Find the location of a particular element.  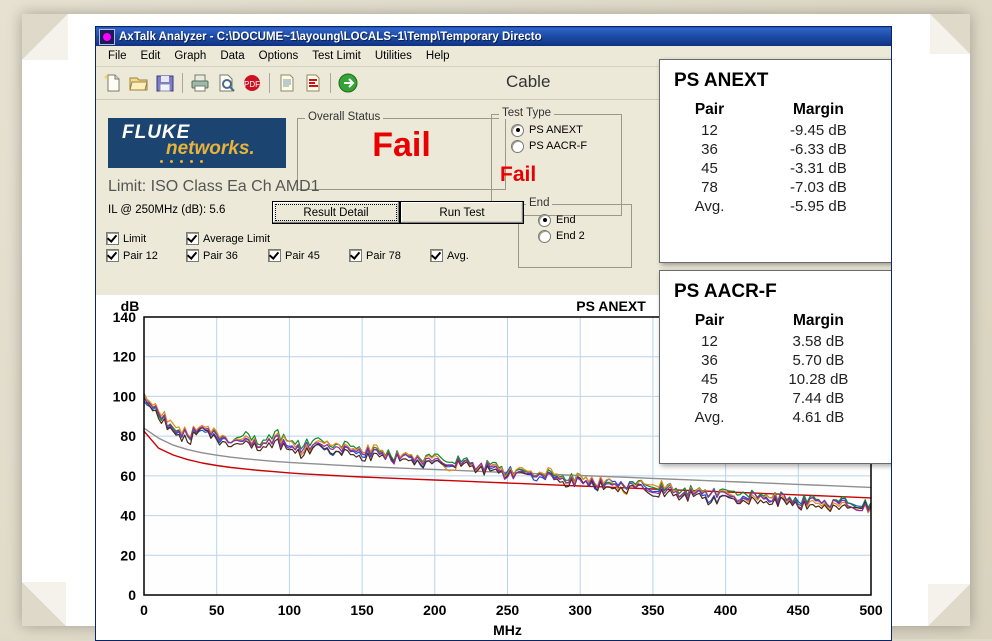

pdf-export-icon: PDF is located at coordinates (252, 83).